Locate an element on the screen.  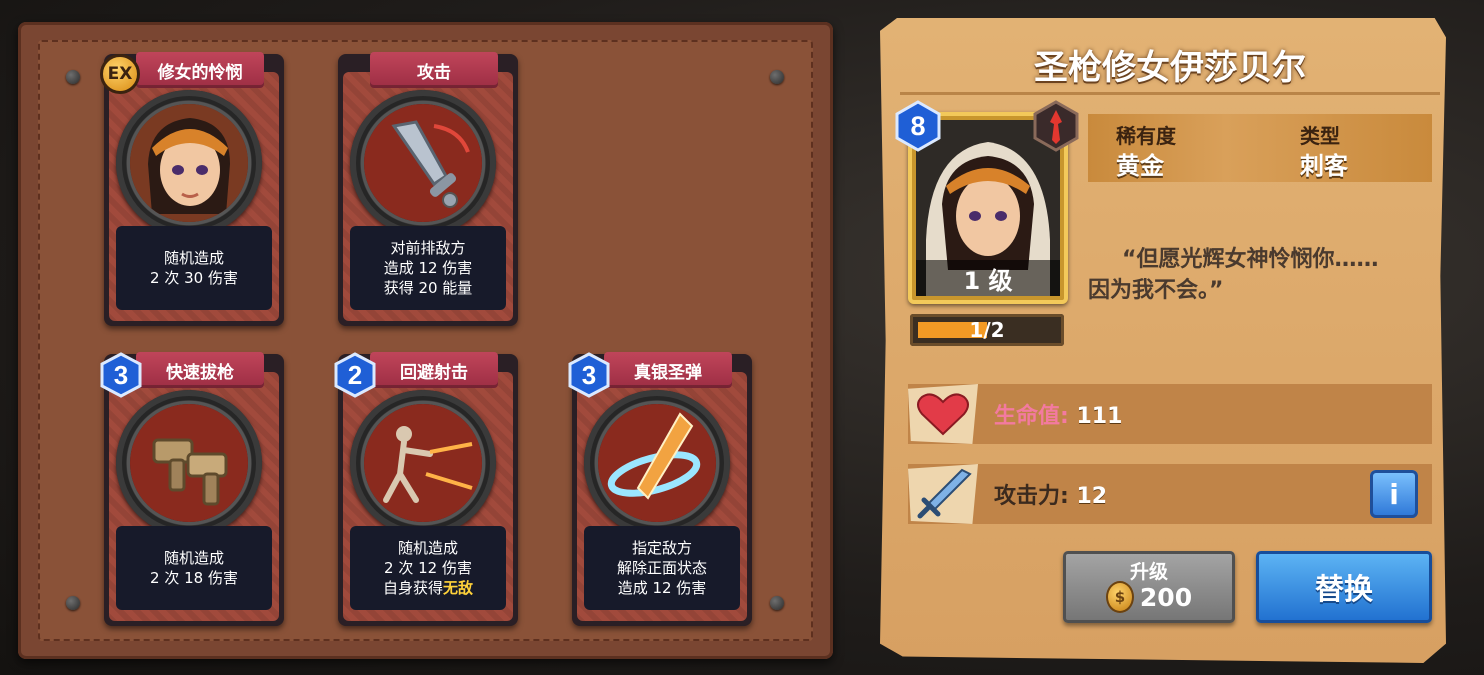
nun-portrait-icon is located at coordinates (189, 163).